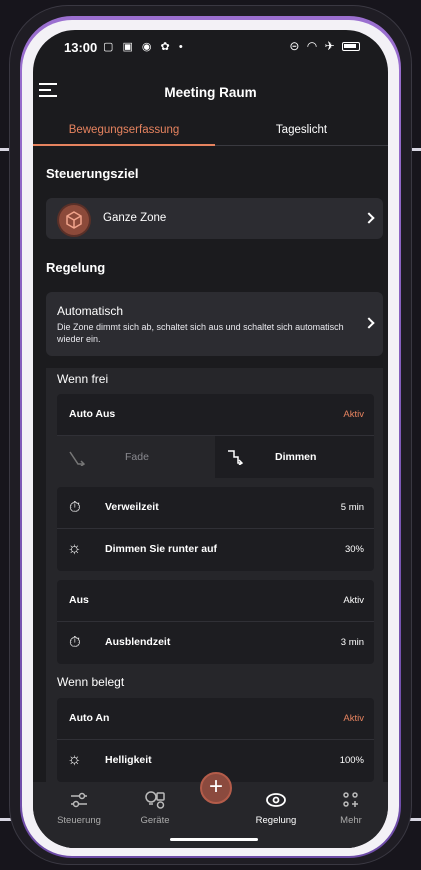 Image resolution: width=421 pixels, height=870 pixels. I want to click on nav-mehr: Mehr, so click(351, 808).